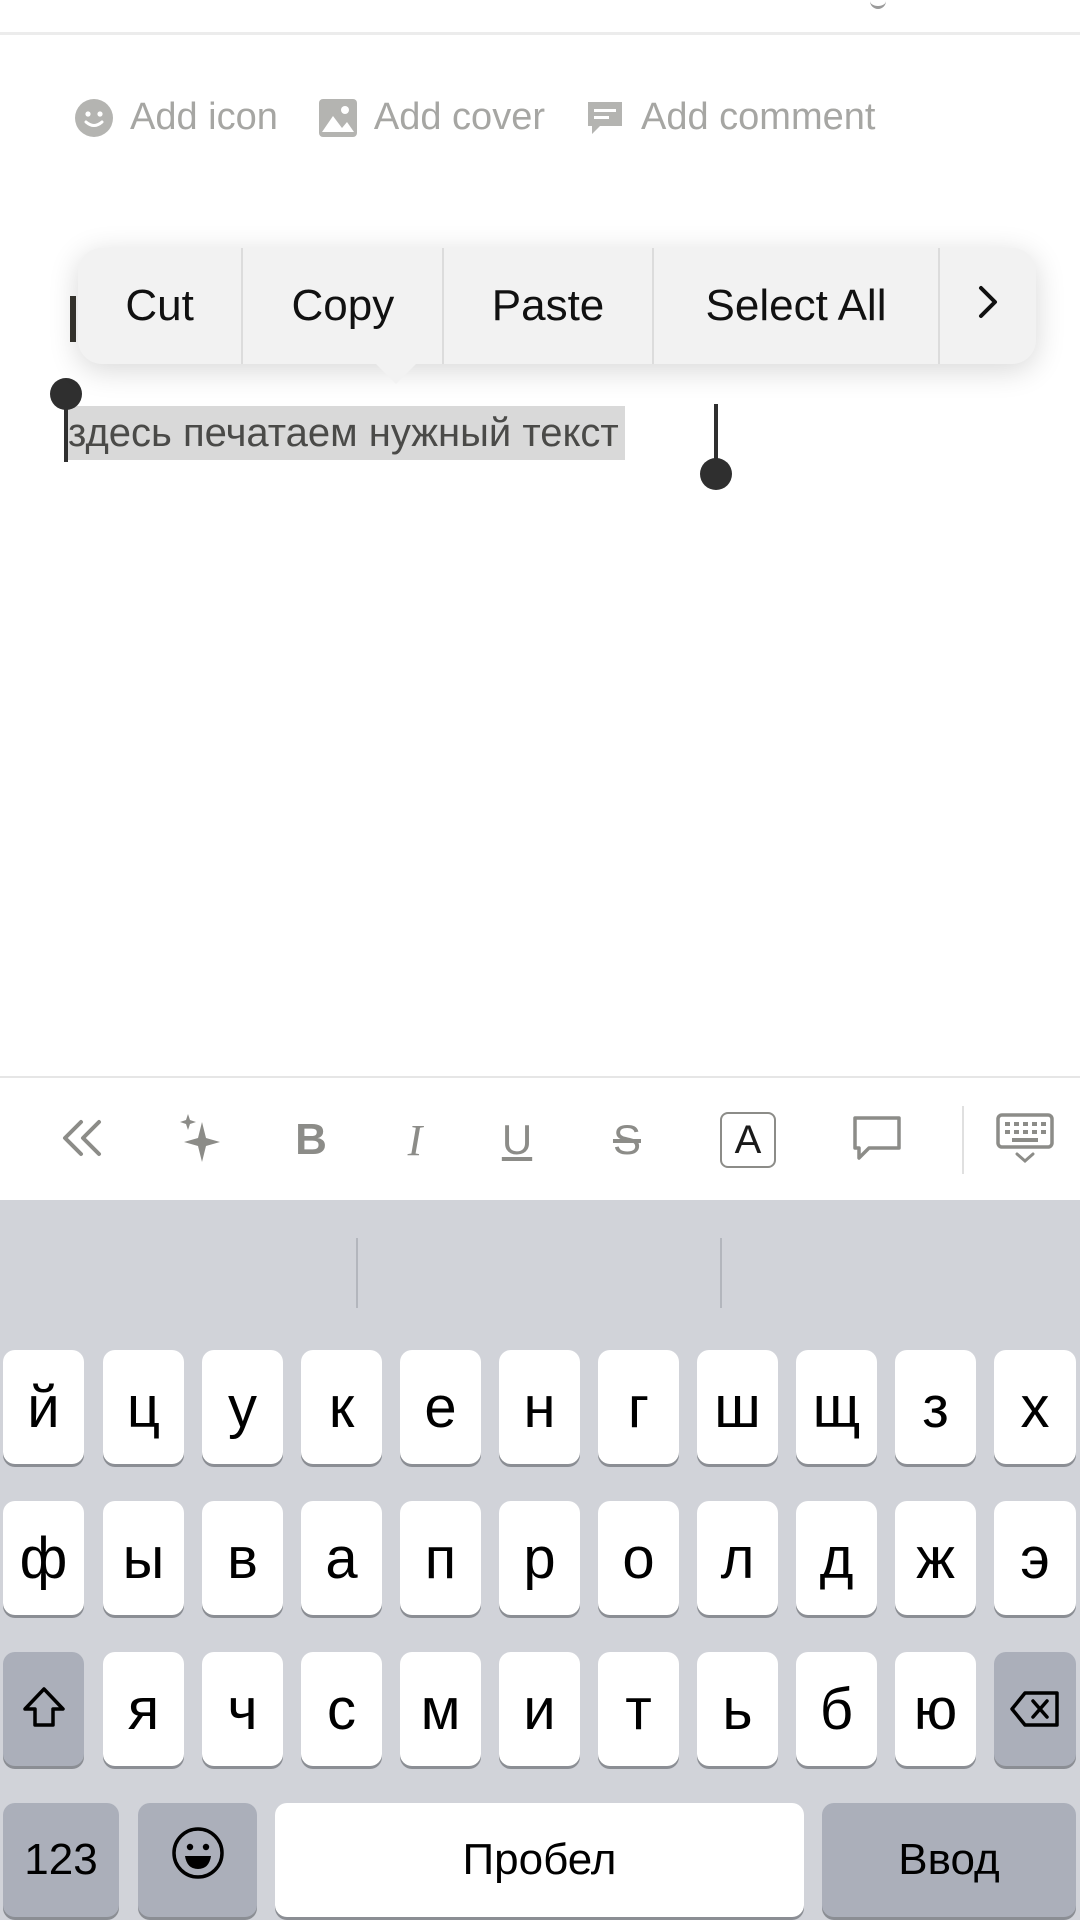 Image resolution: width=1080 pixels, height=1920 pixels. What do you see at coordinates (539, 1407) in the screenshot?
I see `key: н` at bounding box center [539, 1407].